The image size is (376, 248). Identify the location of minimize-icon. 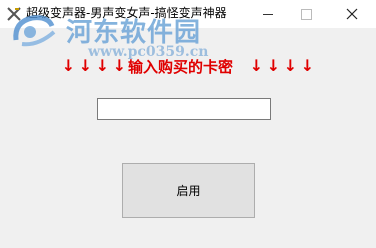
(268, 14).